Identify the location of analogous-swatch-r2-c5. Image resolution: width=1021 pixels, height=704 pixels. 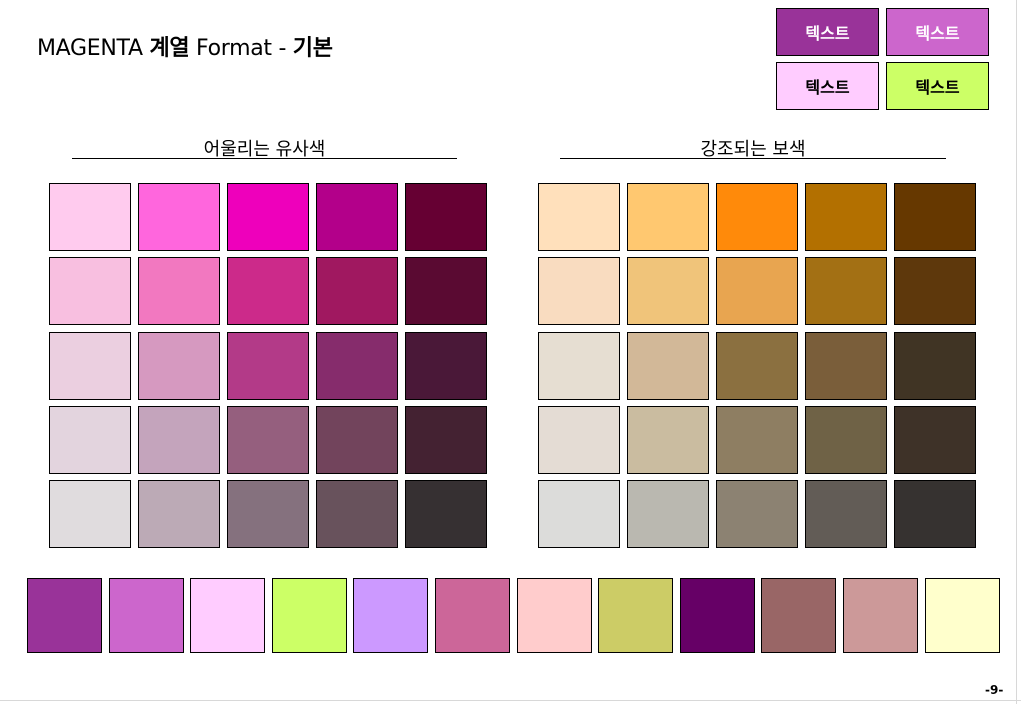
(446, 291).